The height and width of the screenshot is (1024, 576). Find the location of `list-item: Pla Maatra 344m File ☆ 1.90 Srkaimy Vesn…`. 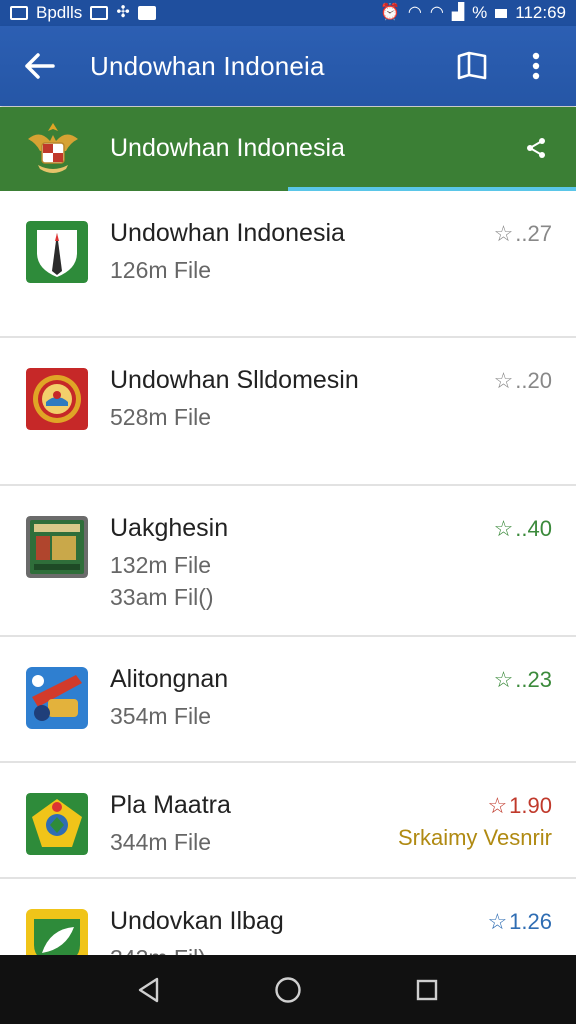

list-item: Pla Maatra 344m File ☆ 1.90 Srkaimy Vesn… is located at coordinates (288, 821).